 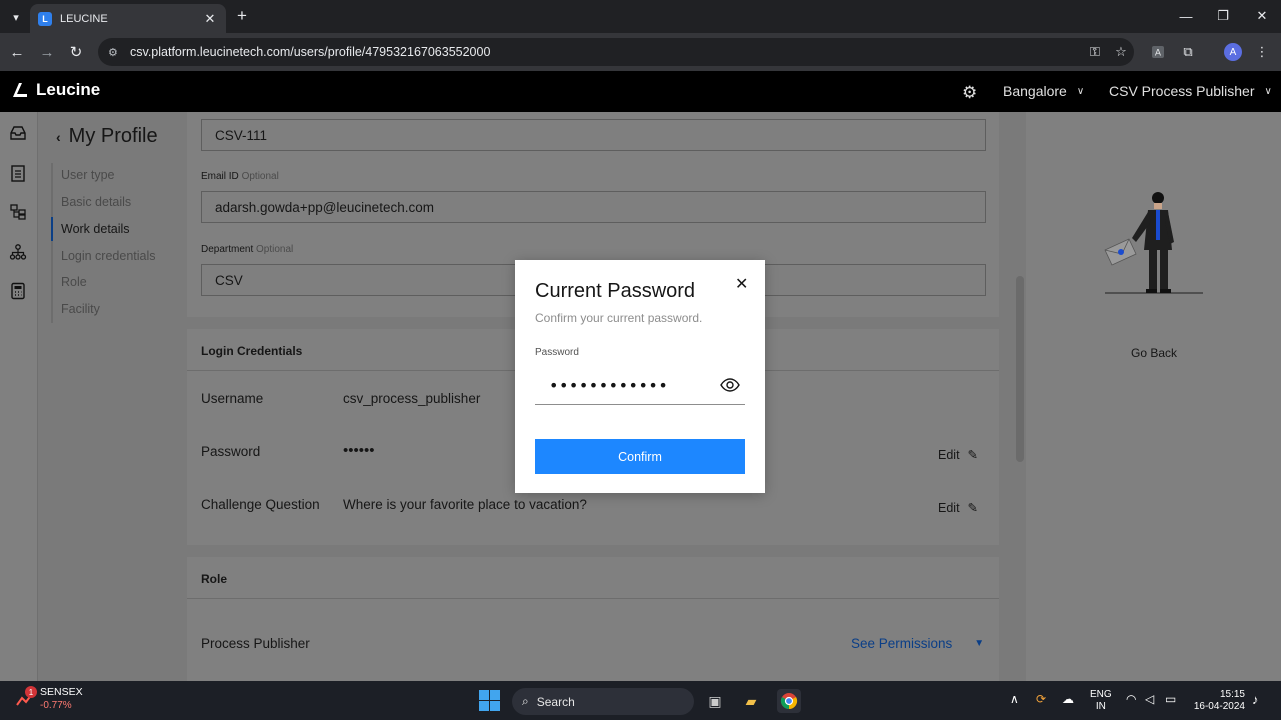 What do you see at coordinates (615, 291) in the screenshot?
I see `modal-title: Current Password` at bounding box center [615, 291].